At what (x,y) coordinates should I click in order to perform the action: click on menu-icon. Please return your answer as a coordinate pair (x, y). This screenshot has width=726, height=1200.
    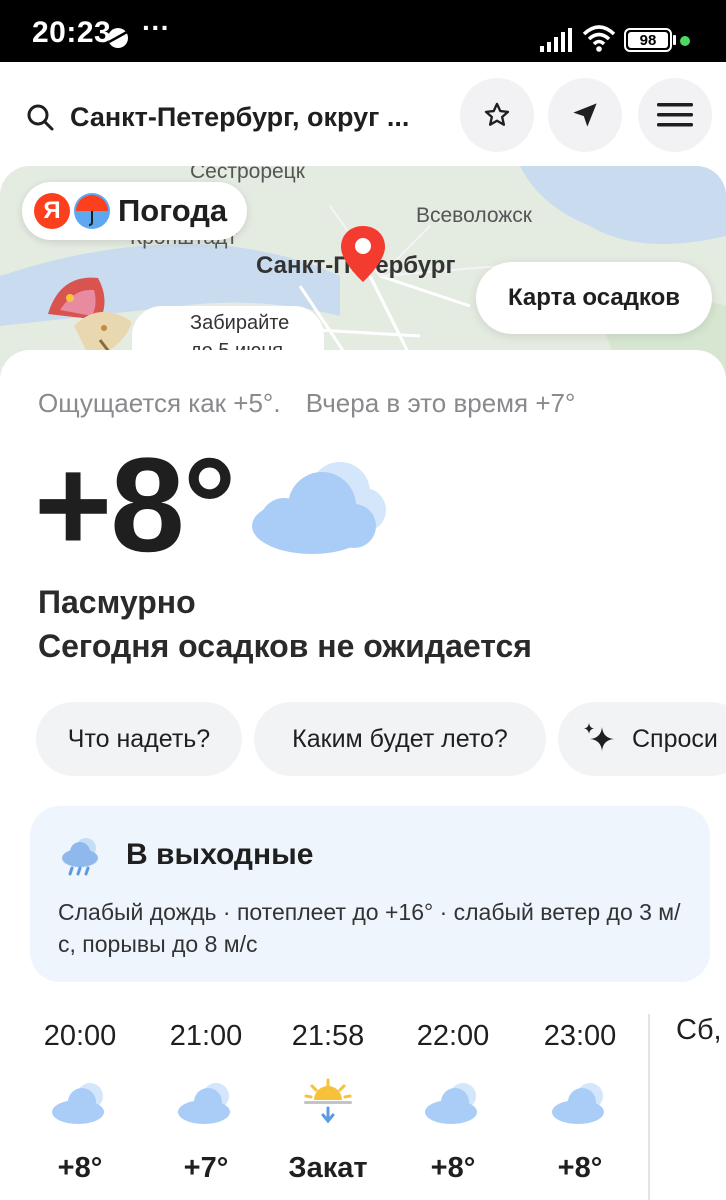
    Looking at the image, I should click on (675, 115).